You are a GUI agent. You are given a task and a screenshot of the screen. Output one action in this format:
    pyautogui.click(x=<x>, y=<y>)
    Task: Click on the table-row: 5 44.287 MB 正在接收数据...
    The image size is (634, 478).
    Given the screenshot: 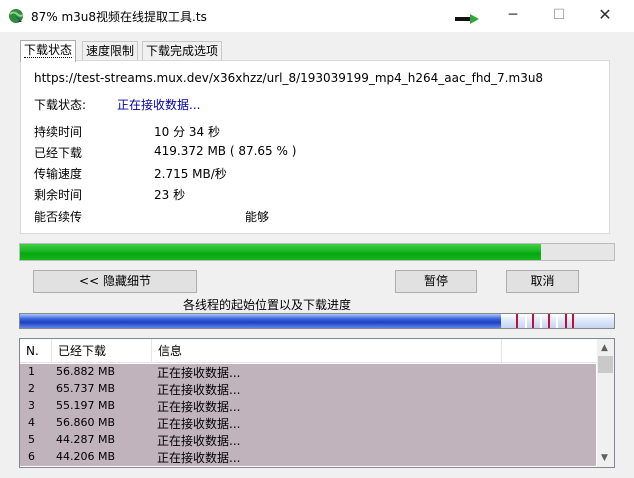 What is the action you would take?
    pyautogui.click(x=308, y=440)
    